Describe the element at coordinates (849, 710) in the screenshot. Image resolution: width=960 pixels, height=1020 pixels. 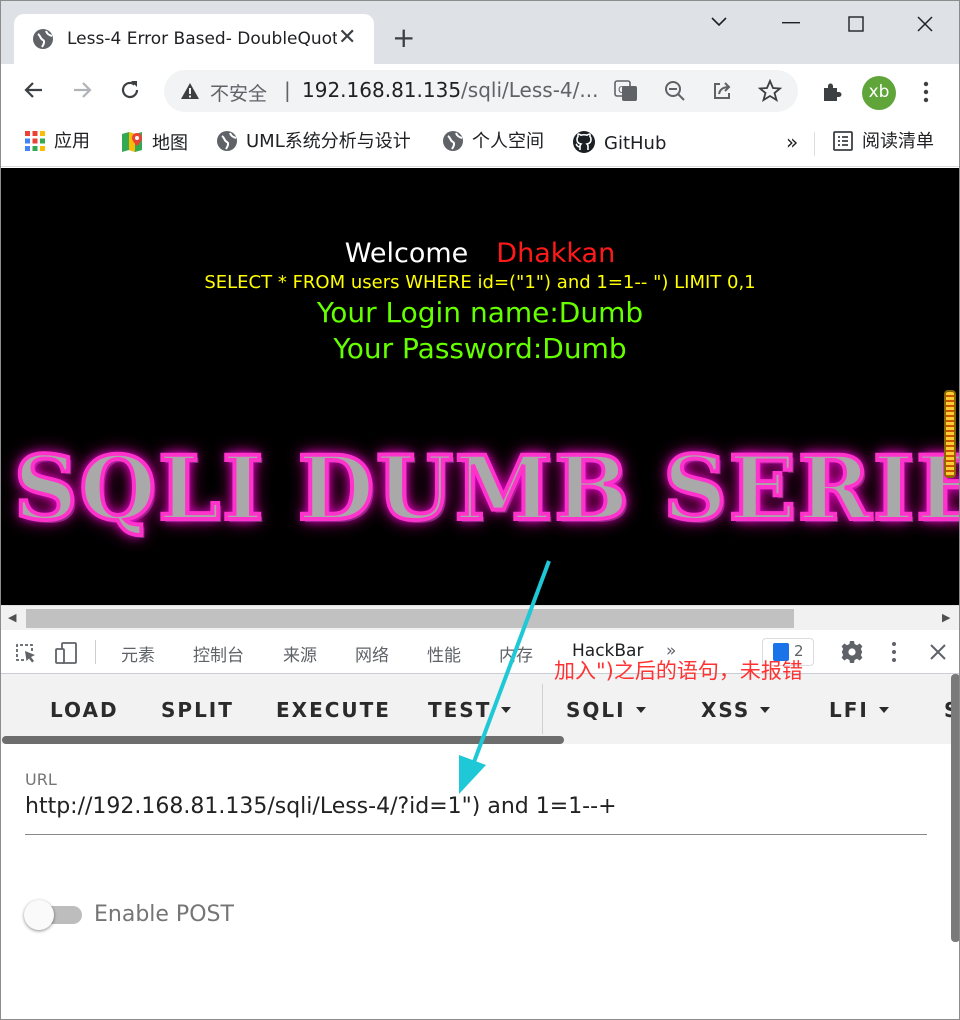
I see `lfi-label: LFI` at that location.